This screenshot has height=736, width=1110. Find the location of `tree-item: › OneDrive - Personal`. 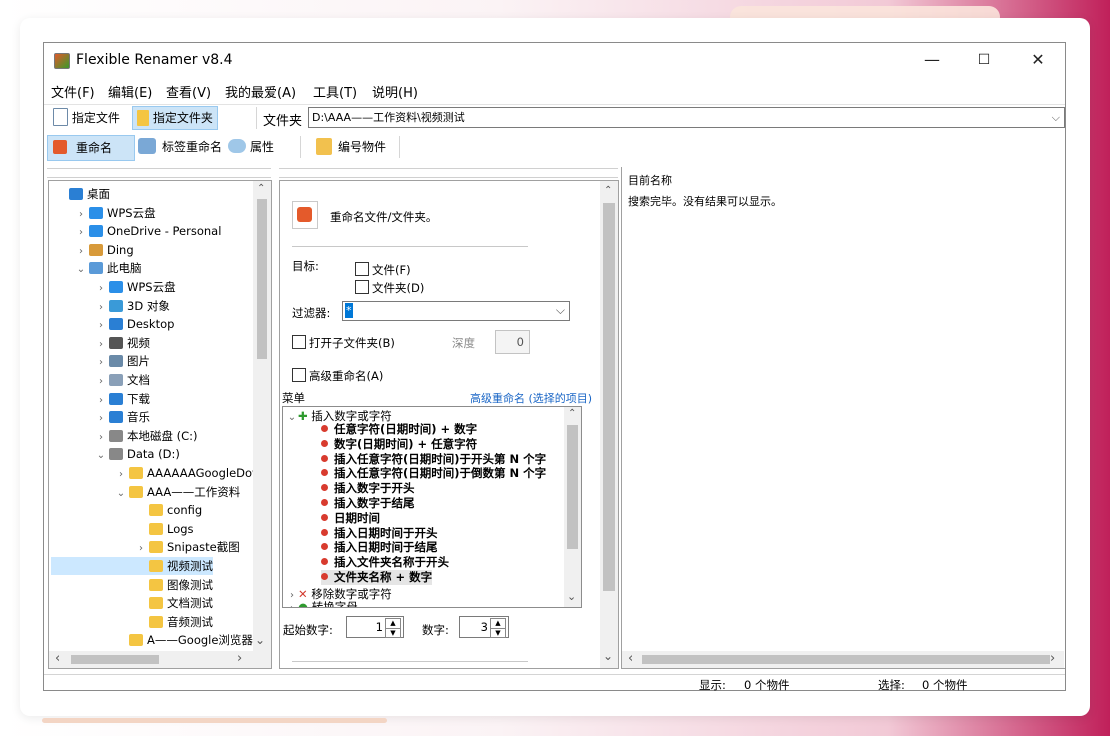

tree-item: › OneDrive - Personal is located at coordinates (136, 231).